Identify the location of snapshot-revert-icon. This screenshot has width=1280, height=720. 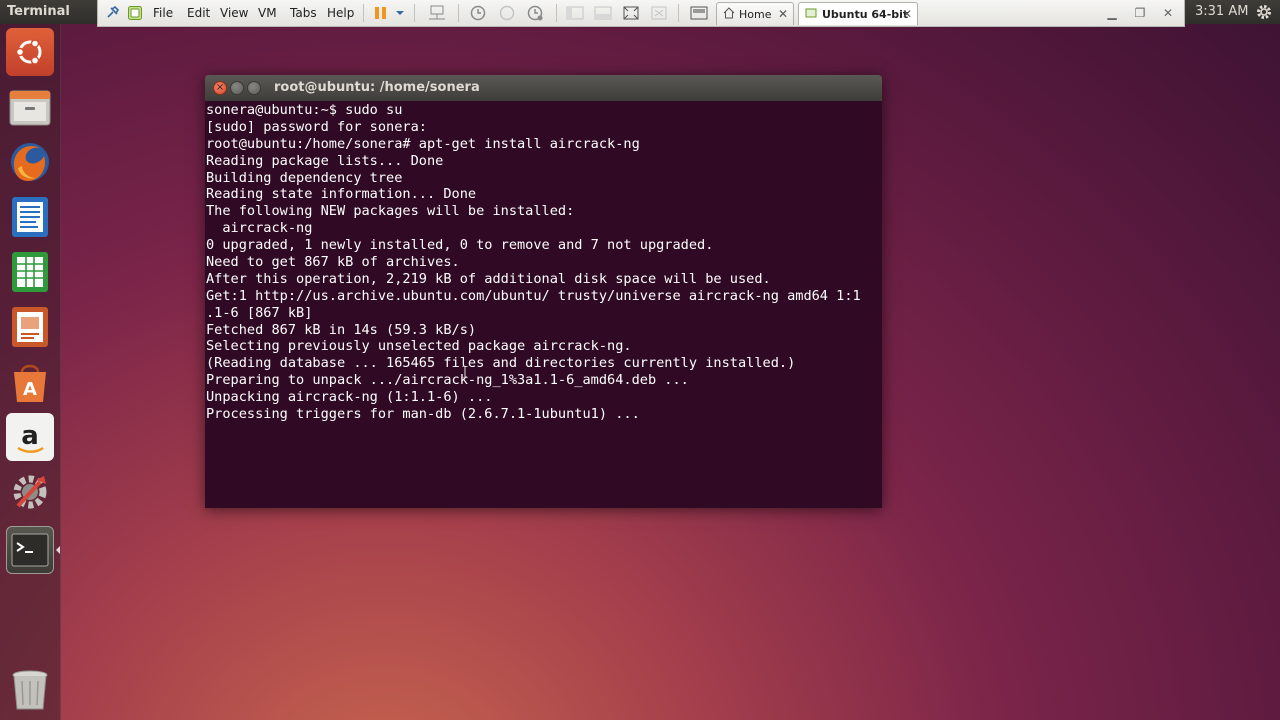
(507, 13).